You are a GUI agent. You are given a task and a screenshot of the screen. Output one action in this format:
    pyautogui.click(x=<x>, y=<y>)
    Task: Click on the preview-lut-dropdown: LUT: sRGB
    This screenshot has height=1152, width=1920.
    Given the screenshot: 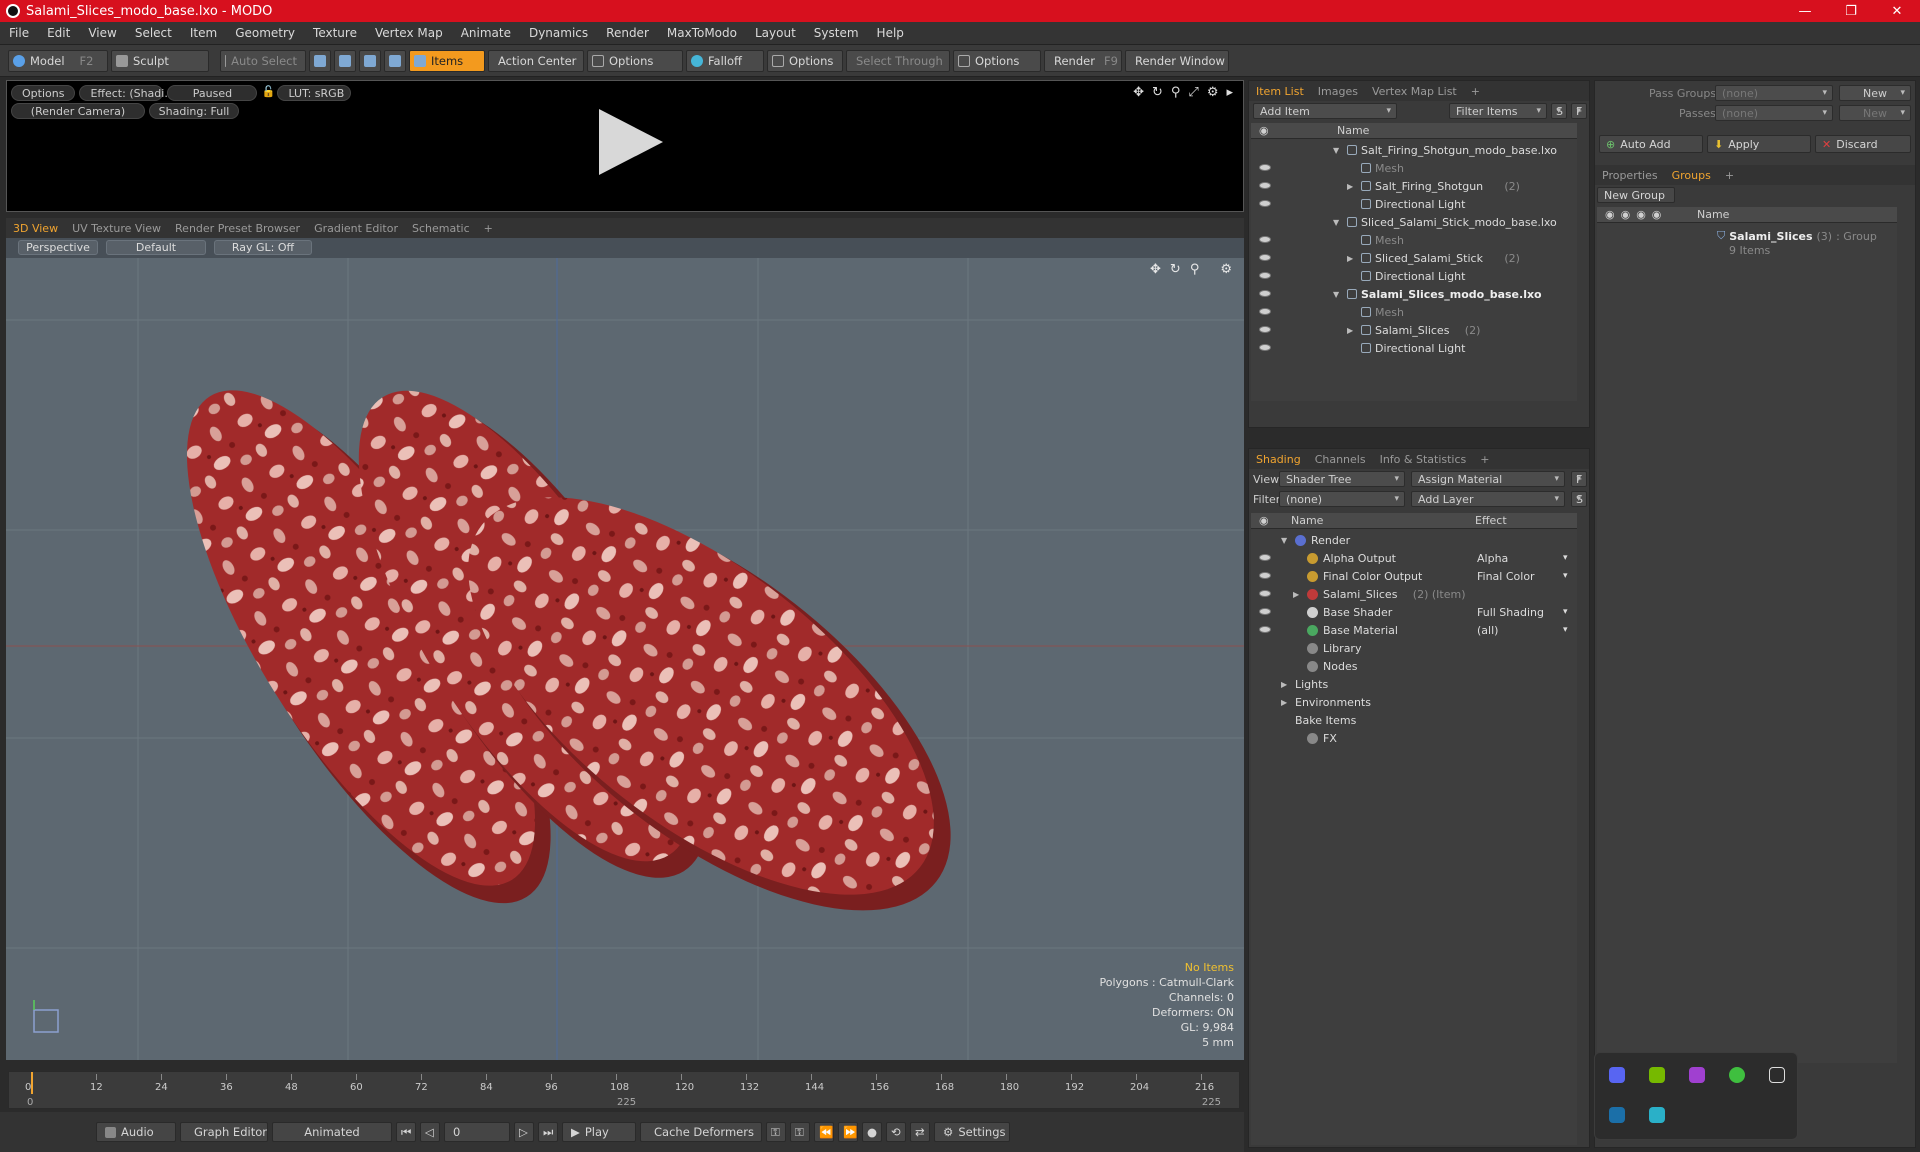 What is the action you would take?
    pyautogui.click(x=314, y=93)
    